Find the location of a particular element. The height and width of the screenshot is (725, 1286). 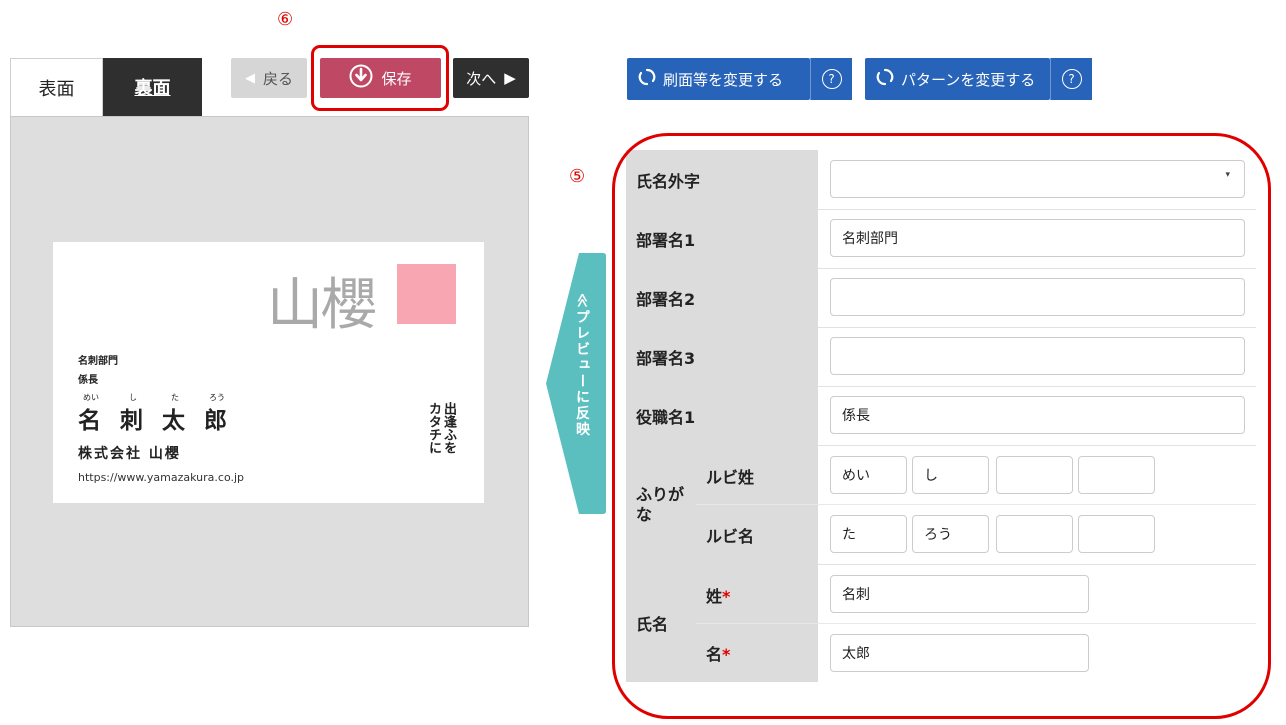

save-button: 保存 is located at coordinates (380, 78).